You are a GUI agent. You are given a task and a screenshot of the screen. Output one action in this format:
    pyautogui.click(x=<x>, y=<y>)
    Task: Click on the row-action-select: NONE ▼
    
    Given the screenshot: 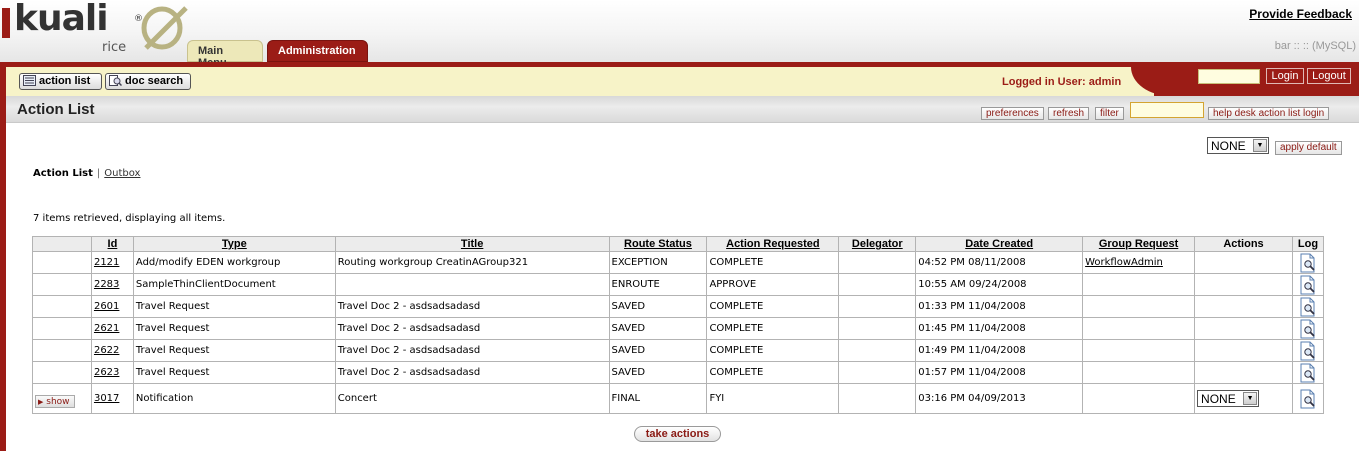 What is the action you would take?
    pyautogui.click(x=1228, y=398)
    